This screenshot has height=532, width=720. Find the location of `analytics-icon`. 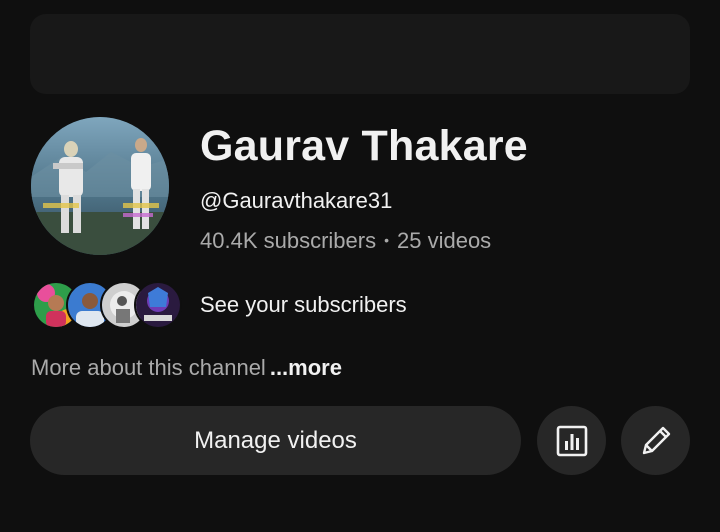

analytics-icon is located at coordinates (571, 440).